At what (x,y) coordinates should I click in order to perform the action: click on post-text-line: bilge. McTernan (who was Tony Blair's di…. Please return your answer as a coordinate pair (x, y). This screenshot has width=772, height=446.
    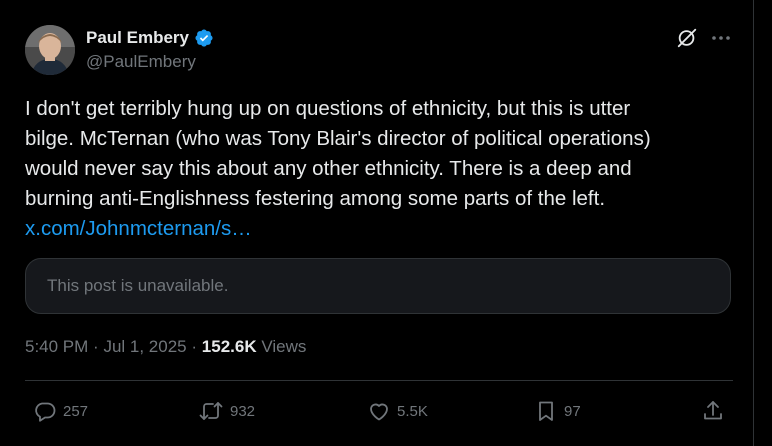
    Looking at the image, I should click on (338, 138).